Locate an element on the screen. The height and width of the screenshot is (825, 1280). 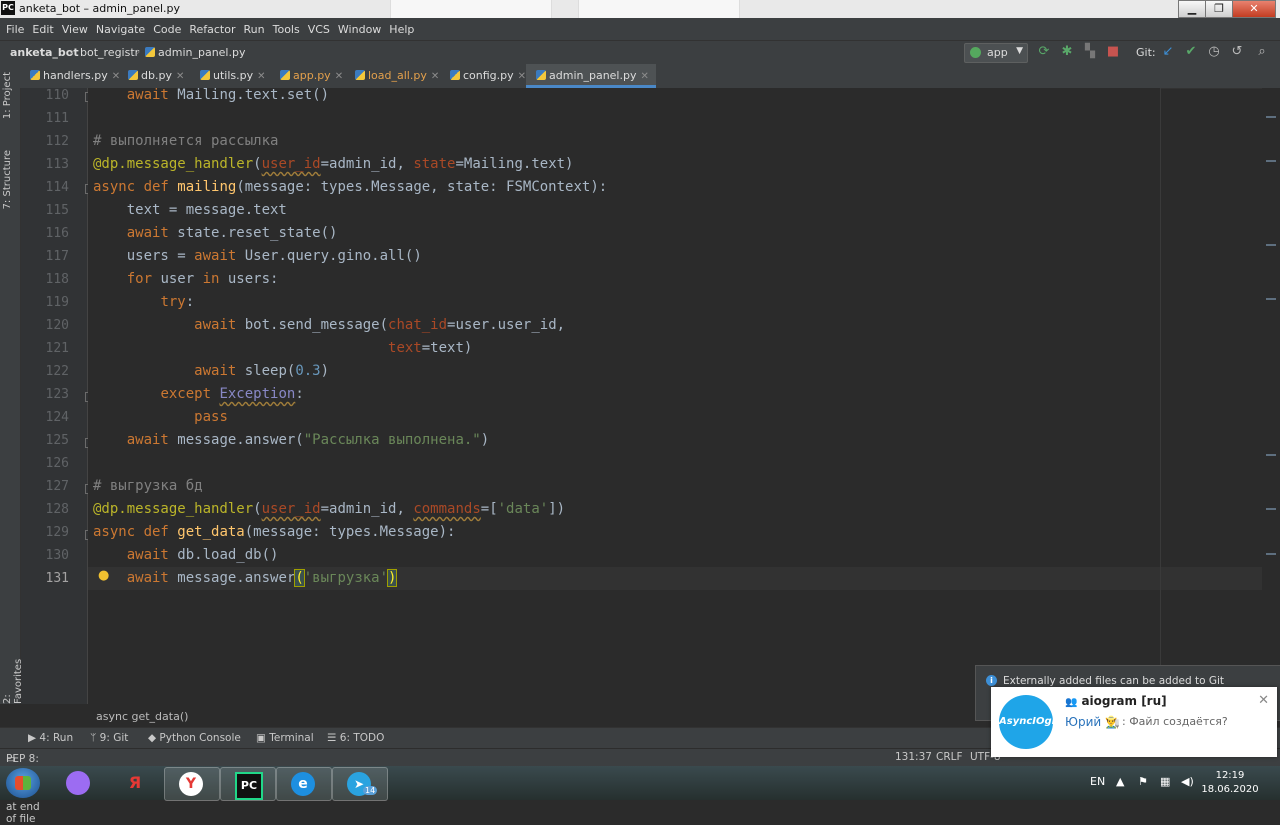
code-line: await state.reset_state() is located at coordinates (215, 233).